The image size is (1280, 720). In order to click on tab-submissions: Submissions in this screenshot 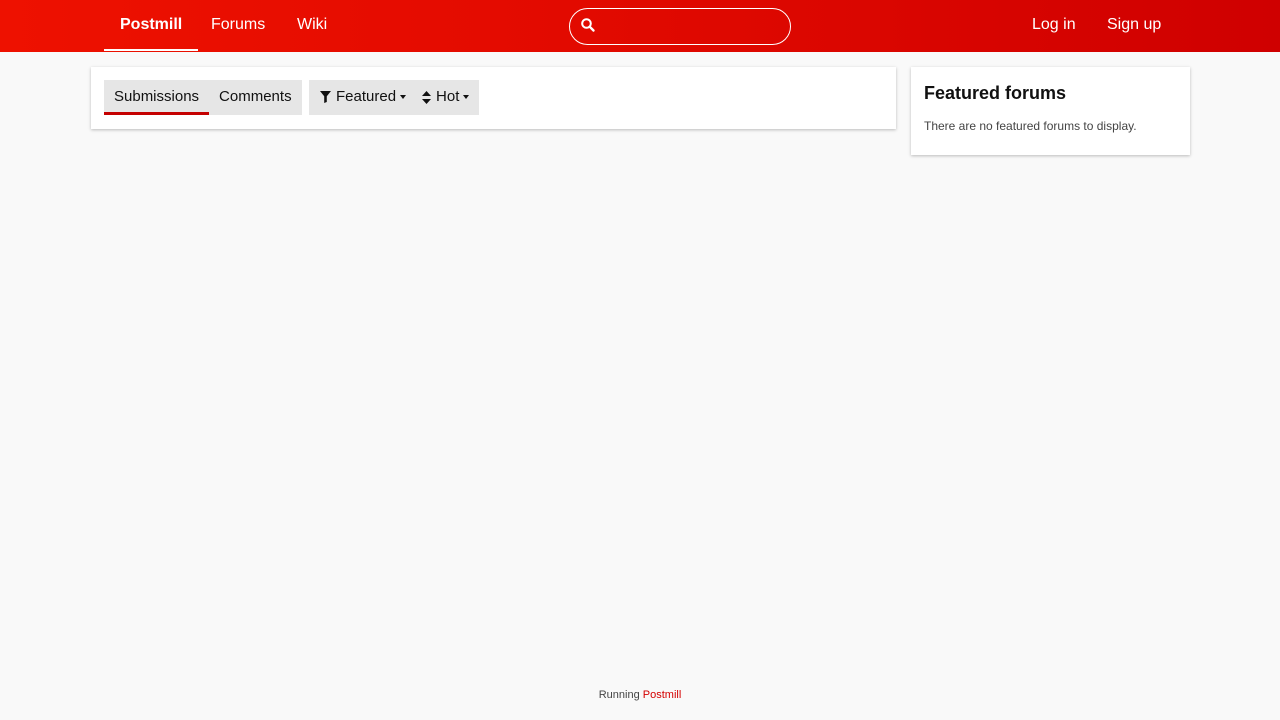, I will do `click(157, 97)`.